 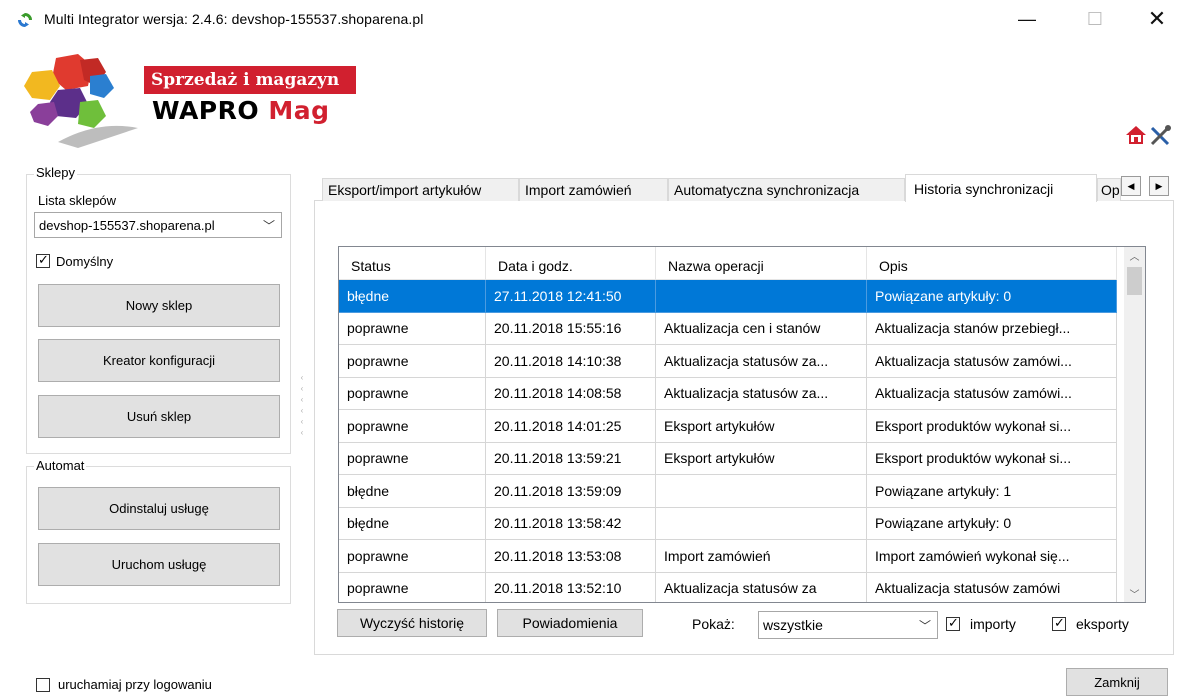 What do you see at coordinates (25, 20) in the screenshot?
I see `refresh-arrows-icon` at bounding box center [25, 20].